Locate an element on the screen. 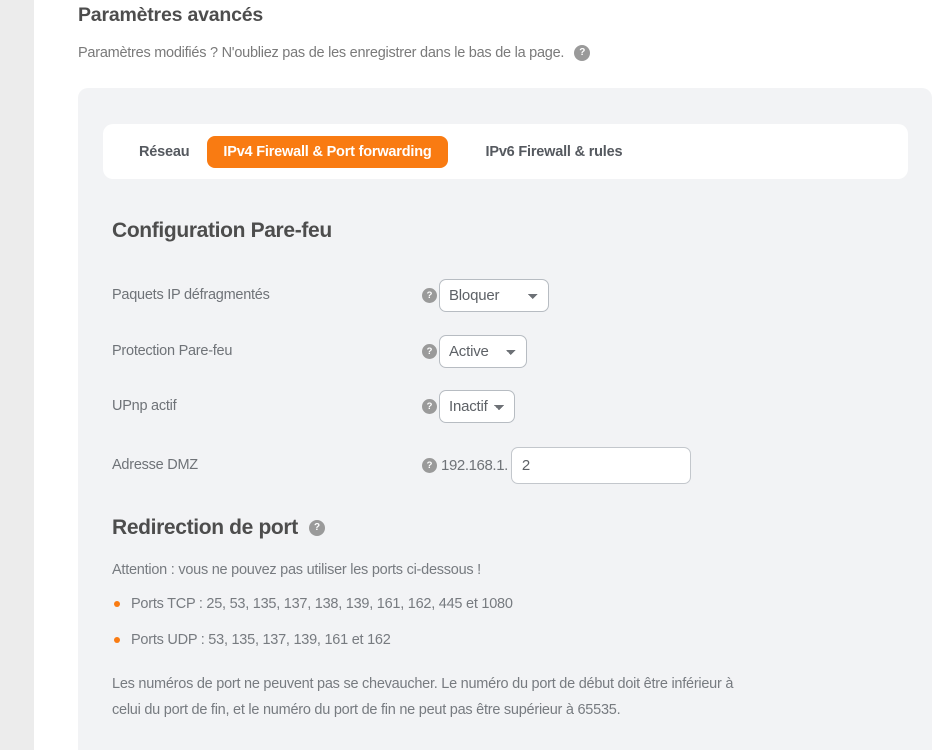 The width and height of the screenshot is (932, 750). row-label-protection-pare-feu: Protection Pare-feu is located at coordinates (172, 351).